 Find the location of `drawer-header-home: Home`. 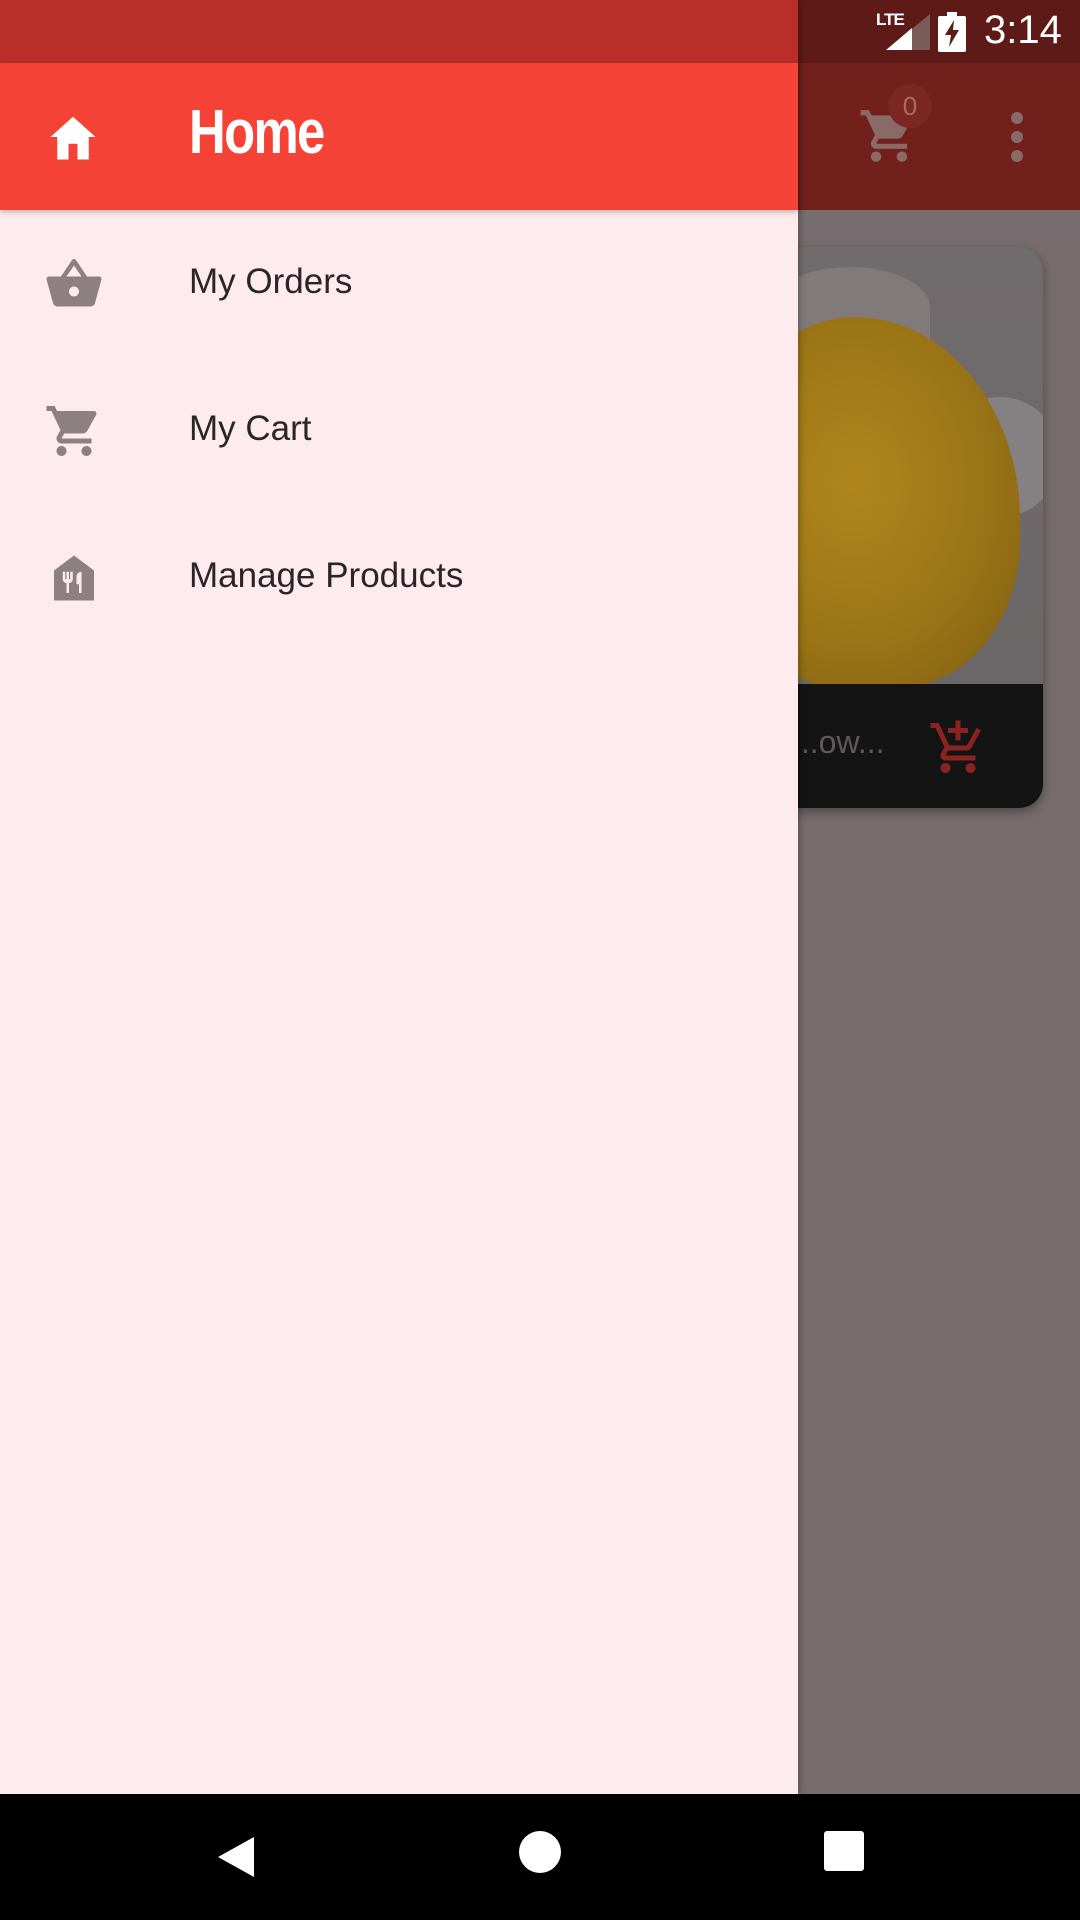

drawer-header-home: Home is located at coordinates (399, 136).